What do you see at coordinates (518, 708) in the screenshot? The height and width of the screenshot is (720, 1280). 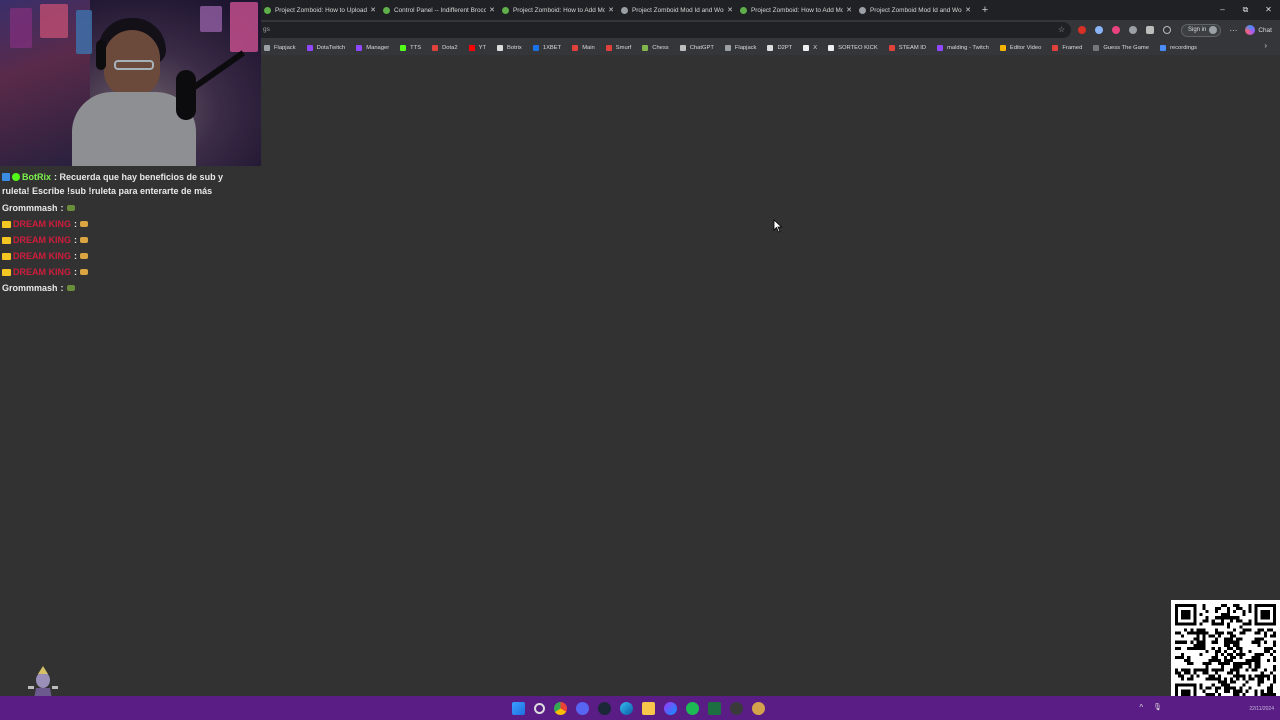 I see `windows-start-icon` at bounding box center [518, 708].